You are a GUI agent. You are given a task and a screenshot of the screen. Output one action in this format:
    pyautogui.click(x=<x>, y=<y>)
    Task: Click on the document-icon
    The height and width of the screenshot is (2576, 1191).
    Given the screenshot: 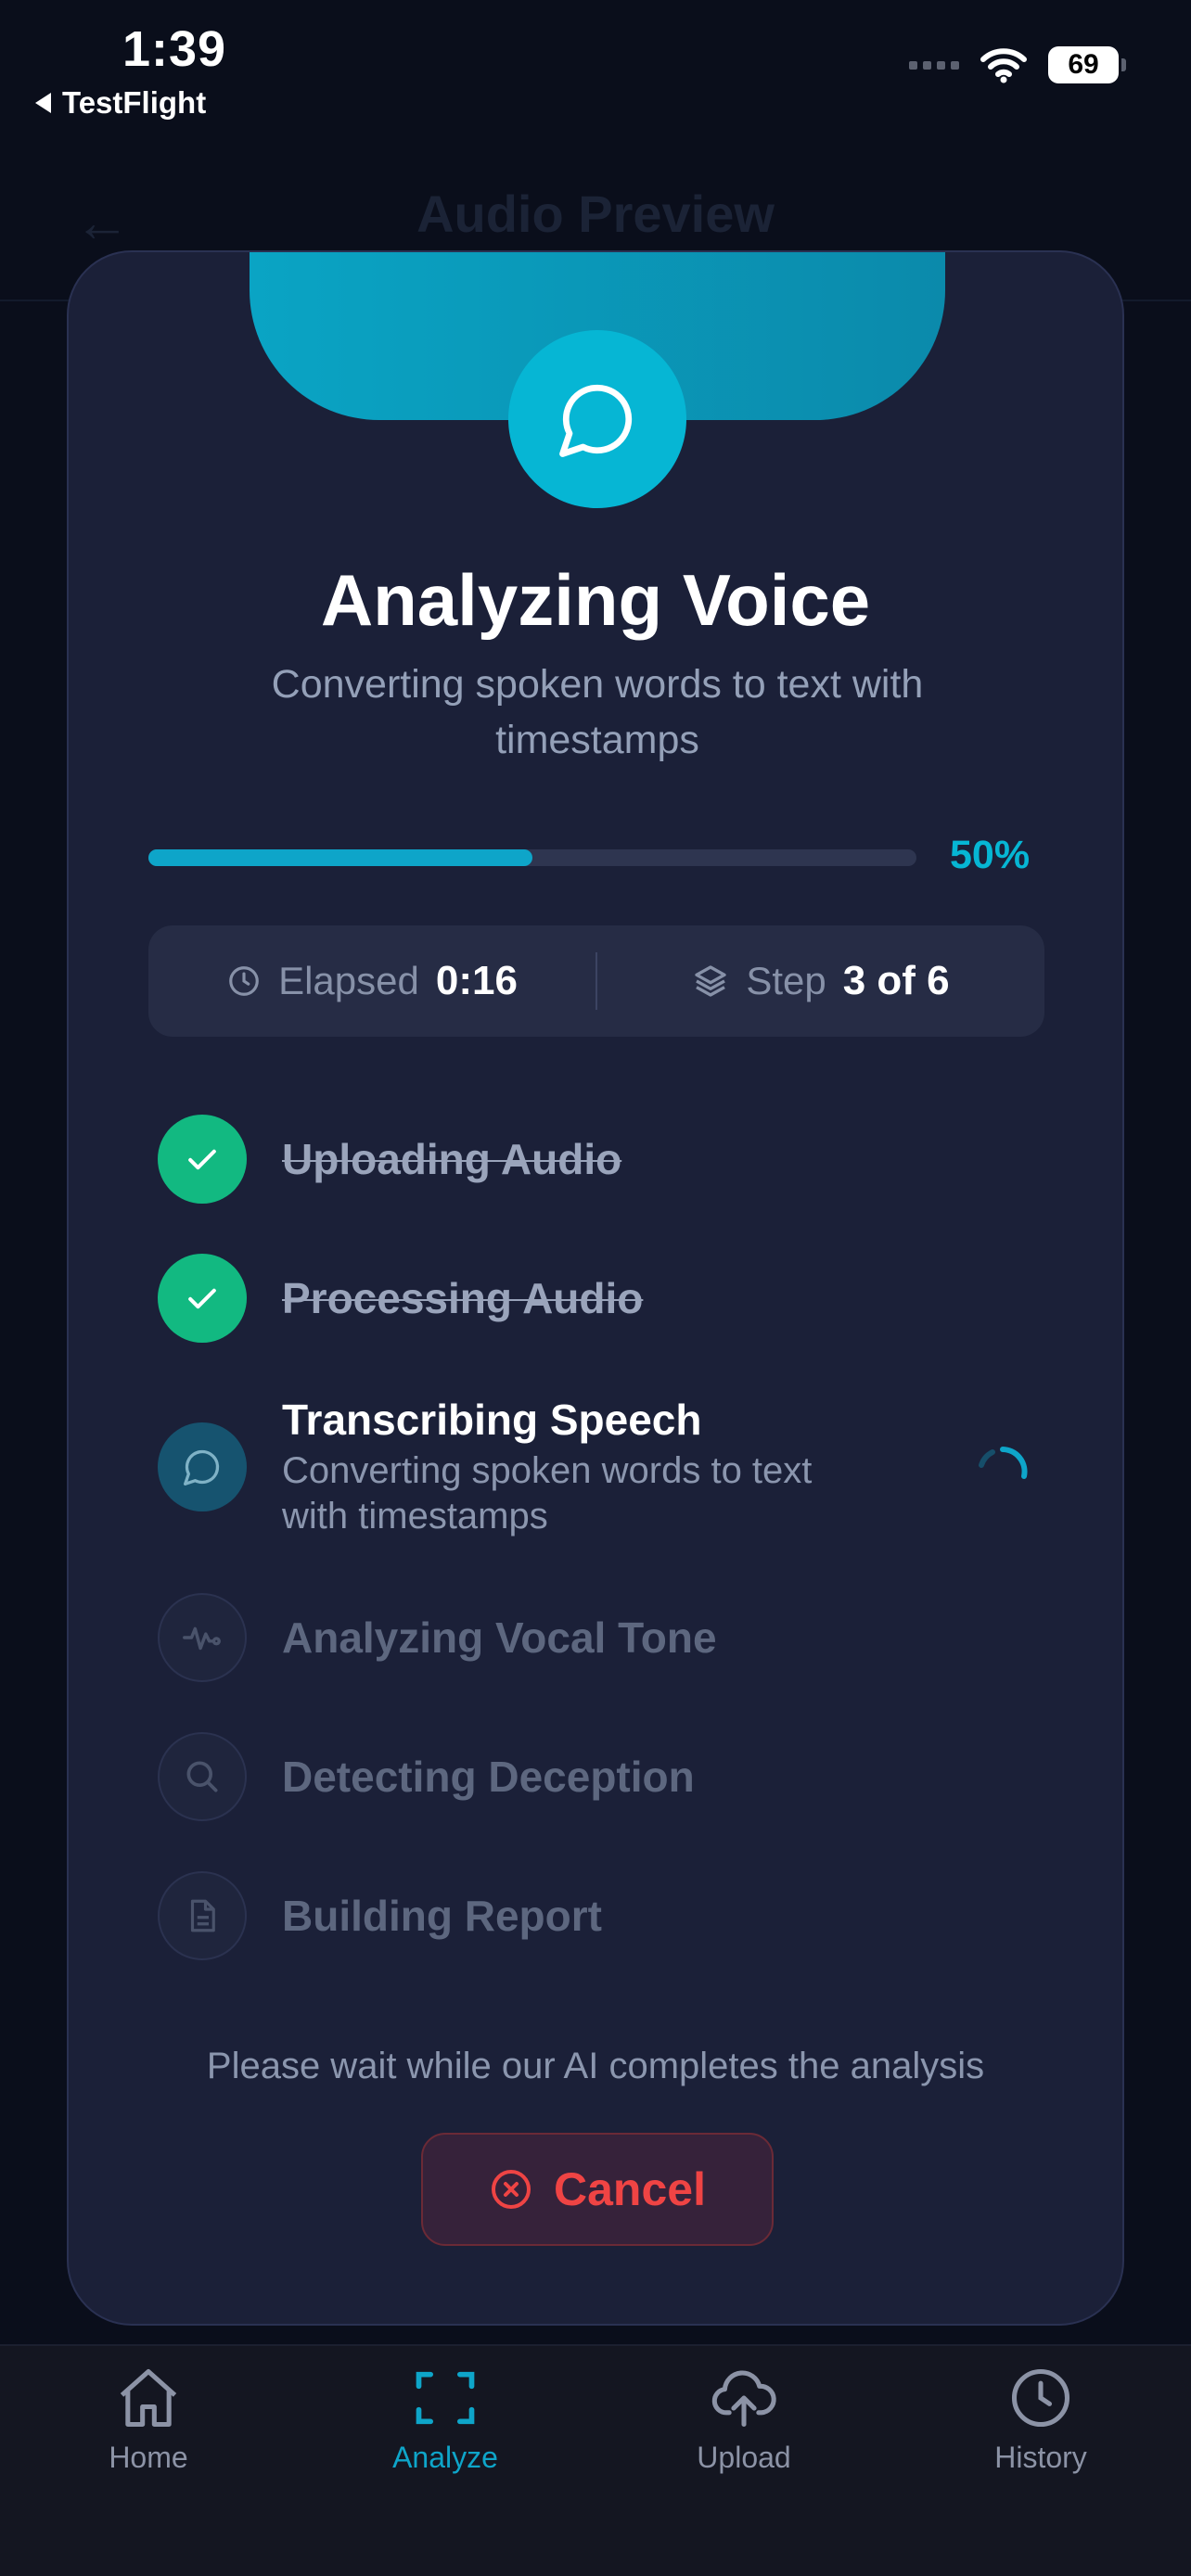 What is the action you would take?
    pyautogui.click(x=202, y=1915)
    